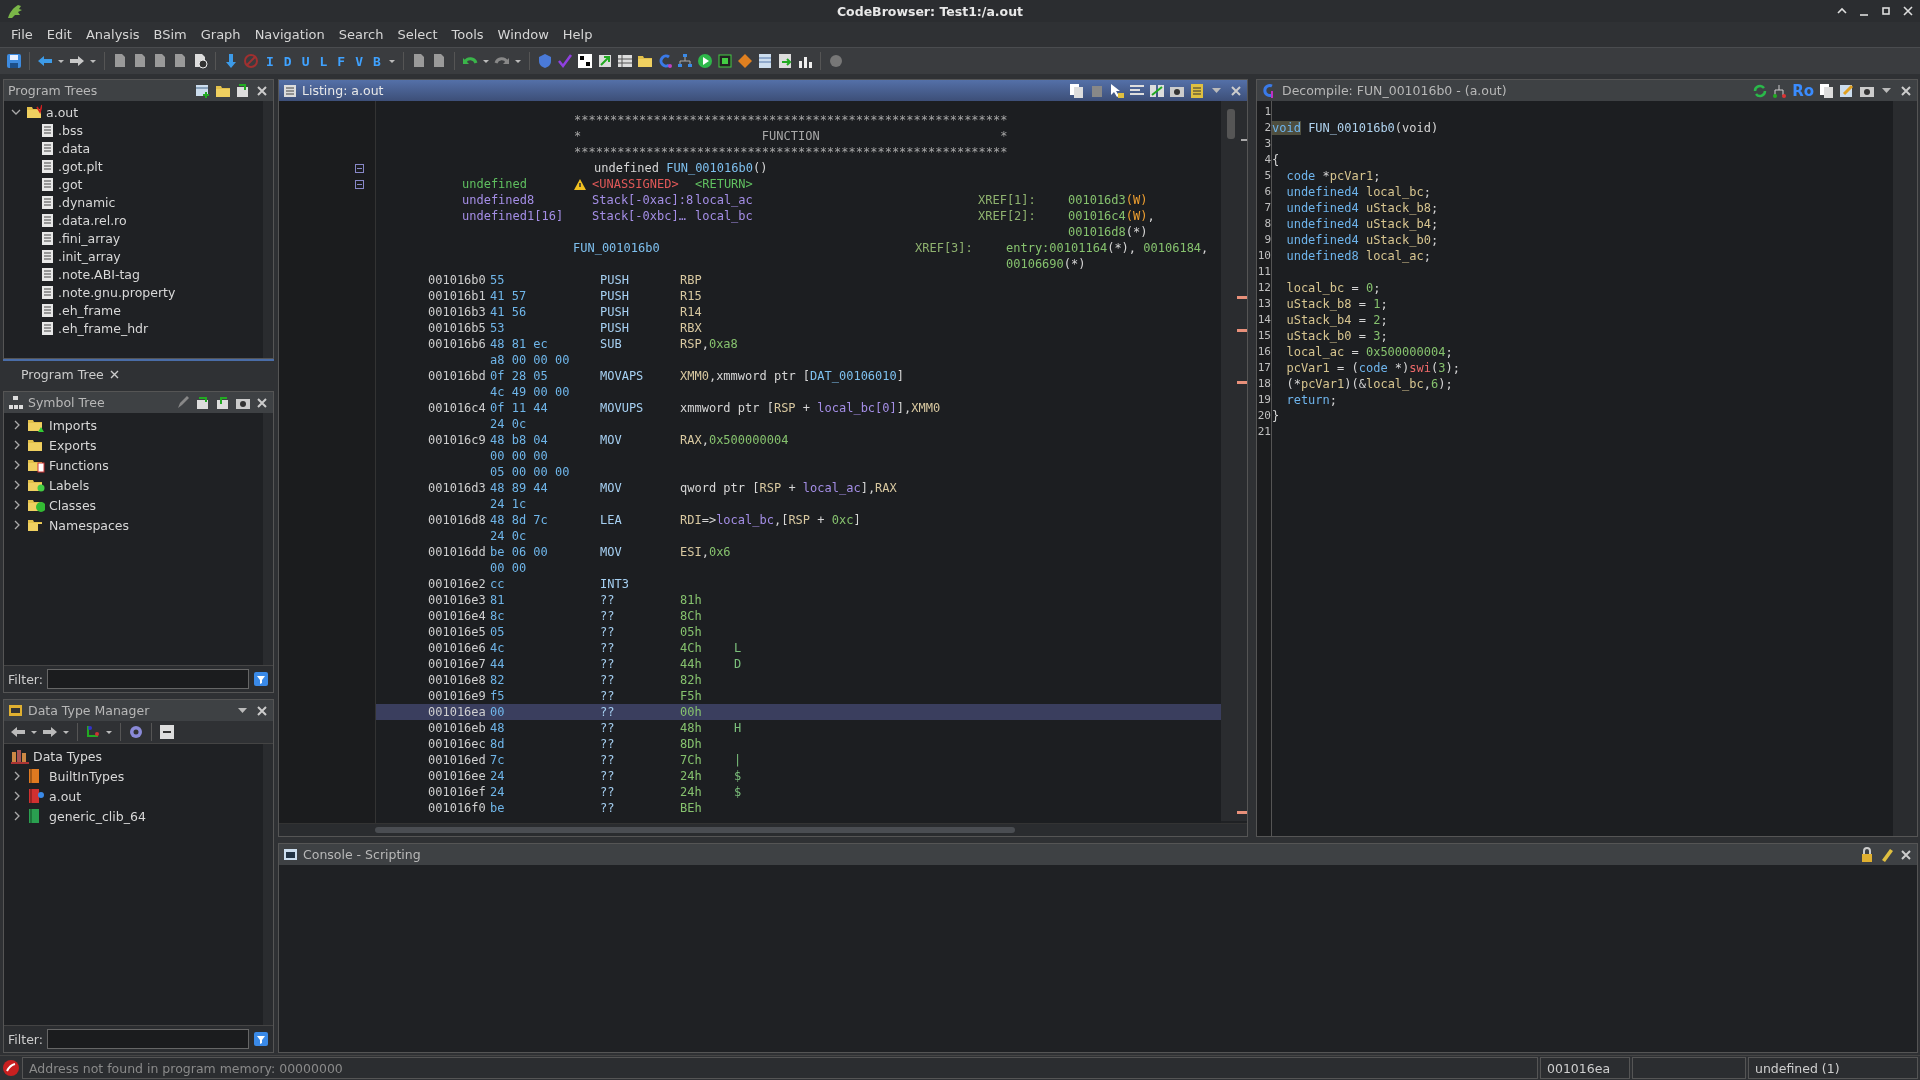 The width and height of the screenshot is (1920, 1080). What do you see at coordinates (202, 90) in the screenshot?
I see `add-window-icon` at bounding box center [202, 90].